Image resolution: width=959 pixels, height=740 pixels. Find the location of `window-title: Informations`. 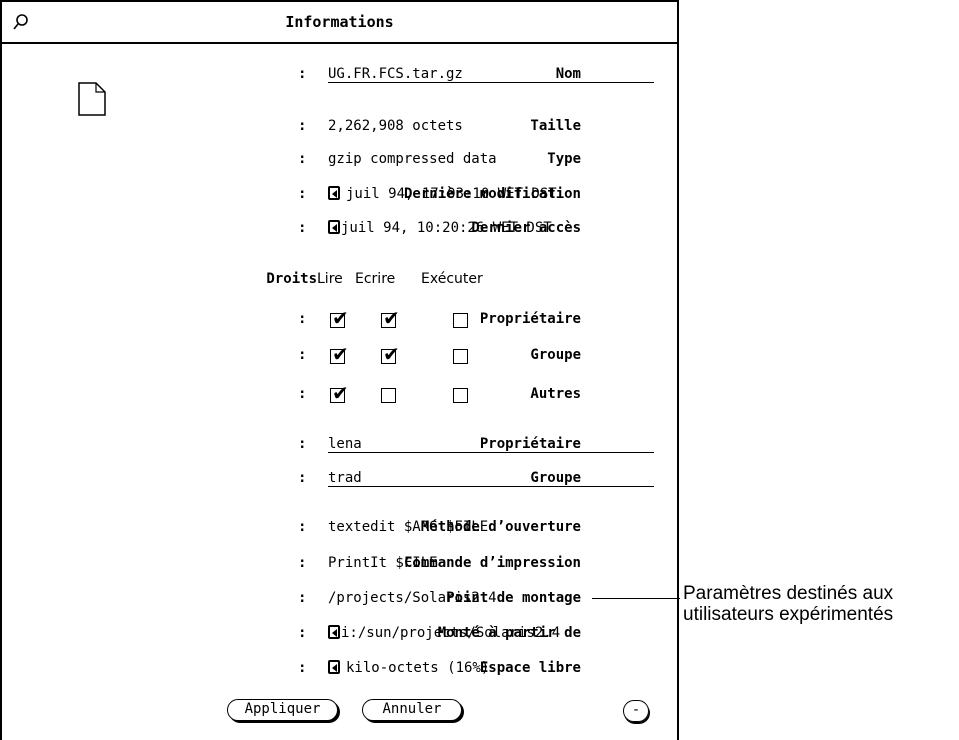

window-title: Informations is located at coordinates (339, 22).